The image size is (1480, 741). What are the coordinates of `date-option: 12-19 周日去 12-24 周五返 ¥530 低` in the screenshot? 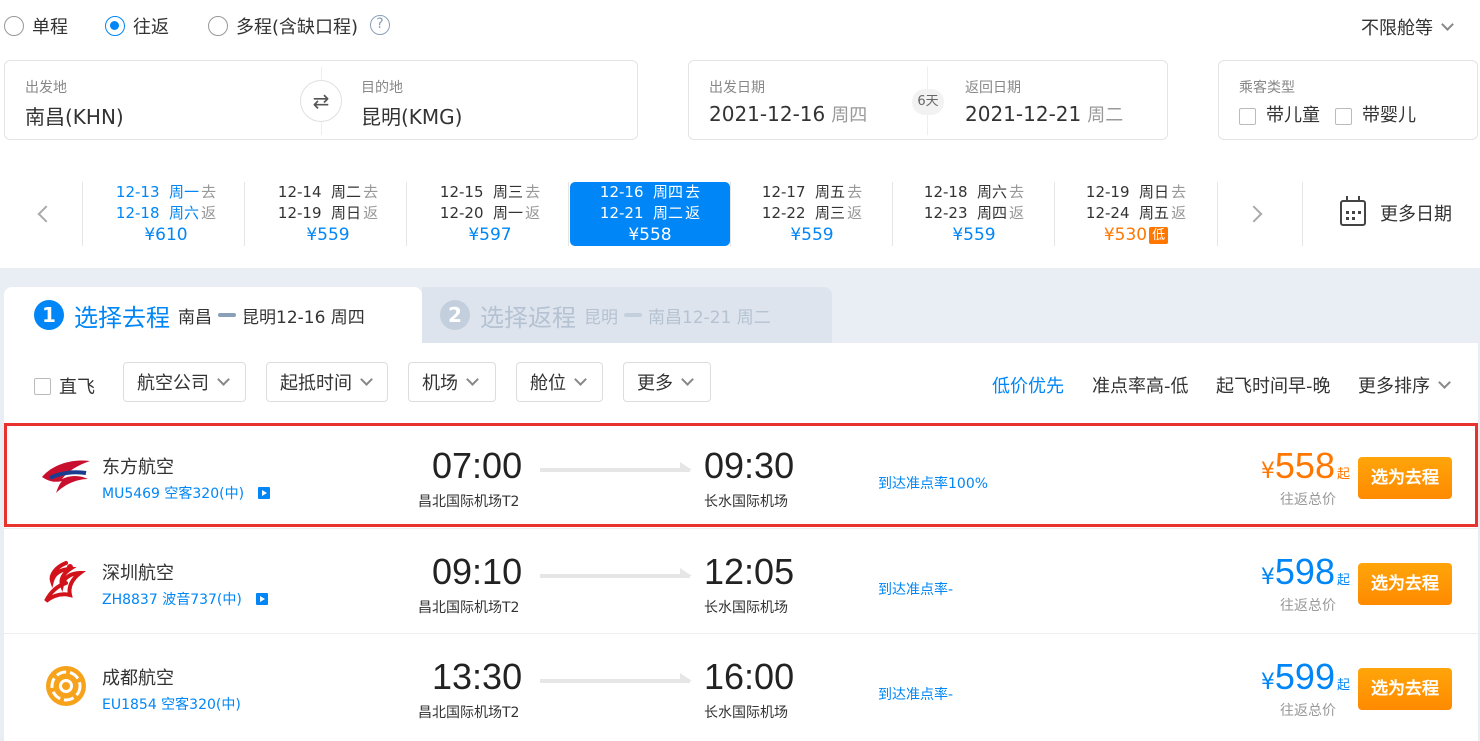 It's located at (1136, 214).